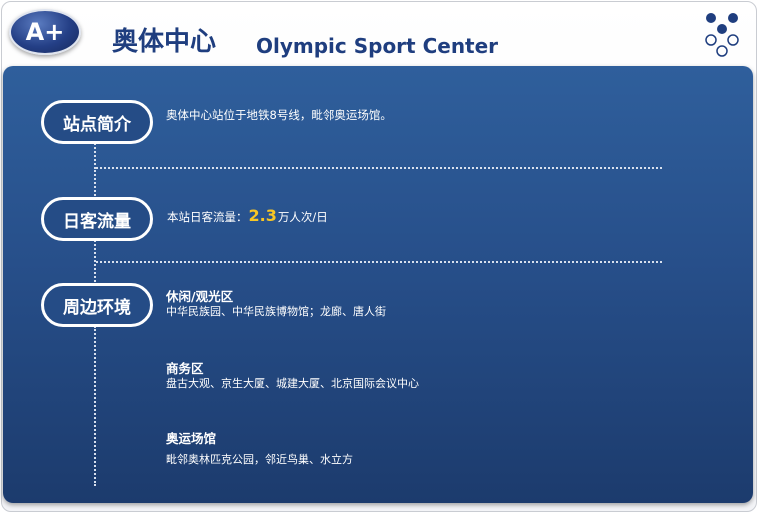  Describe the element at coordinates (97, 305) in the screenshot. I see `section-label-surroundings: 周边环境` at that location.